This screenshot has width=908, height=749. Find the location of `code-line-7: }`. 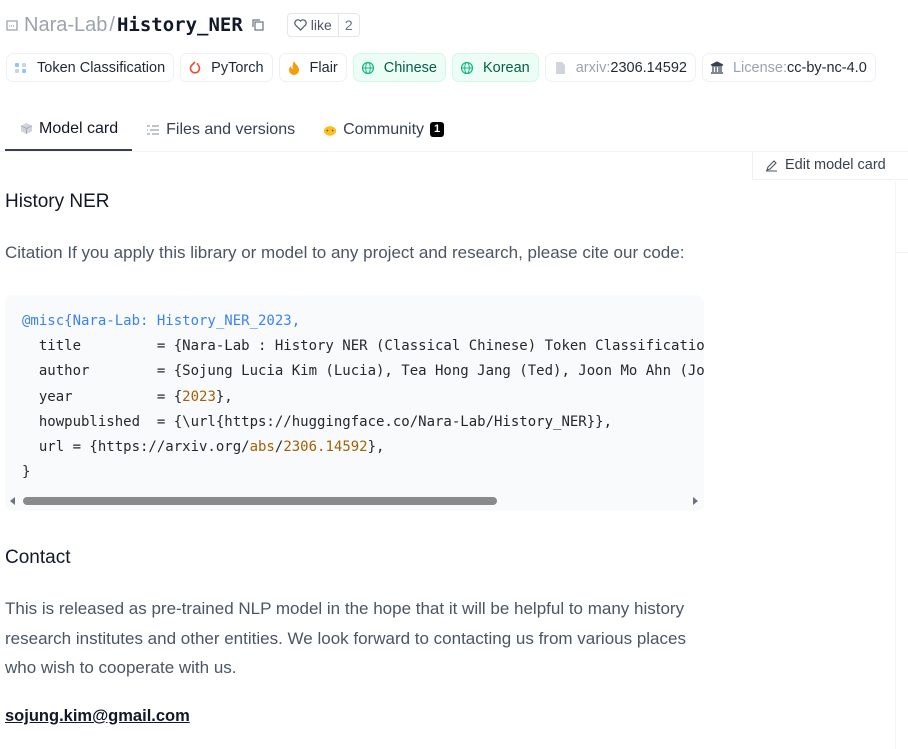

code-line-7: } is located at coordinates (26, 472).